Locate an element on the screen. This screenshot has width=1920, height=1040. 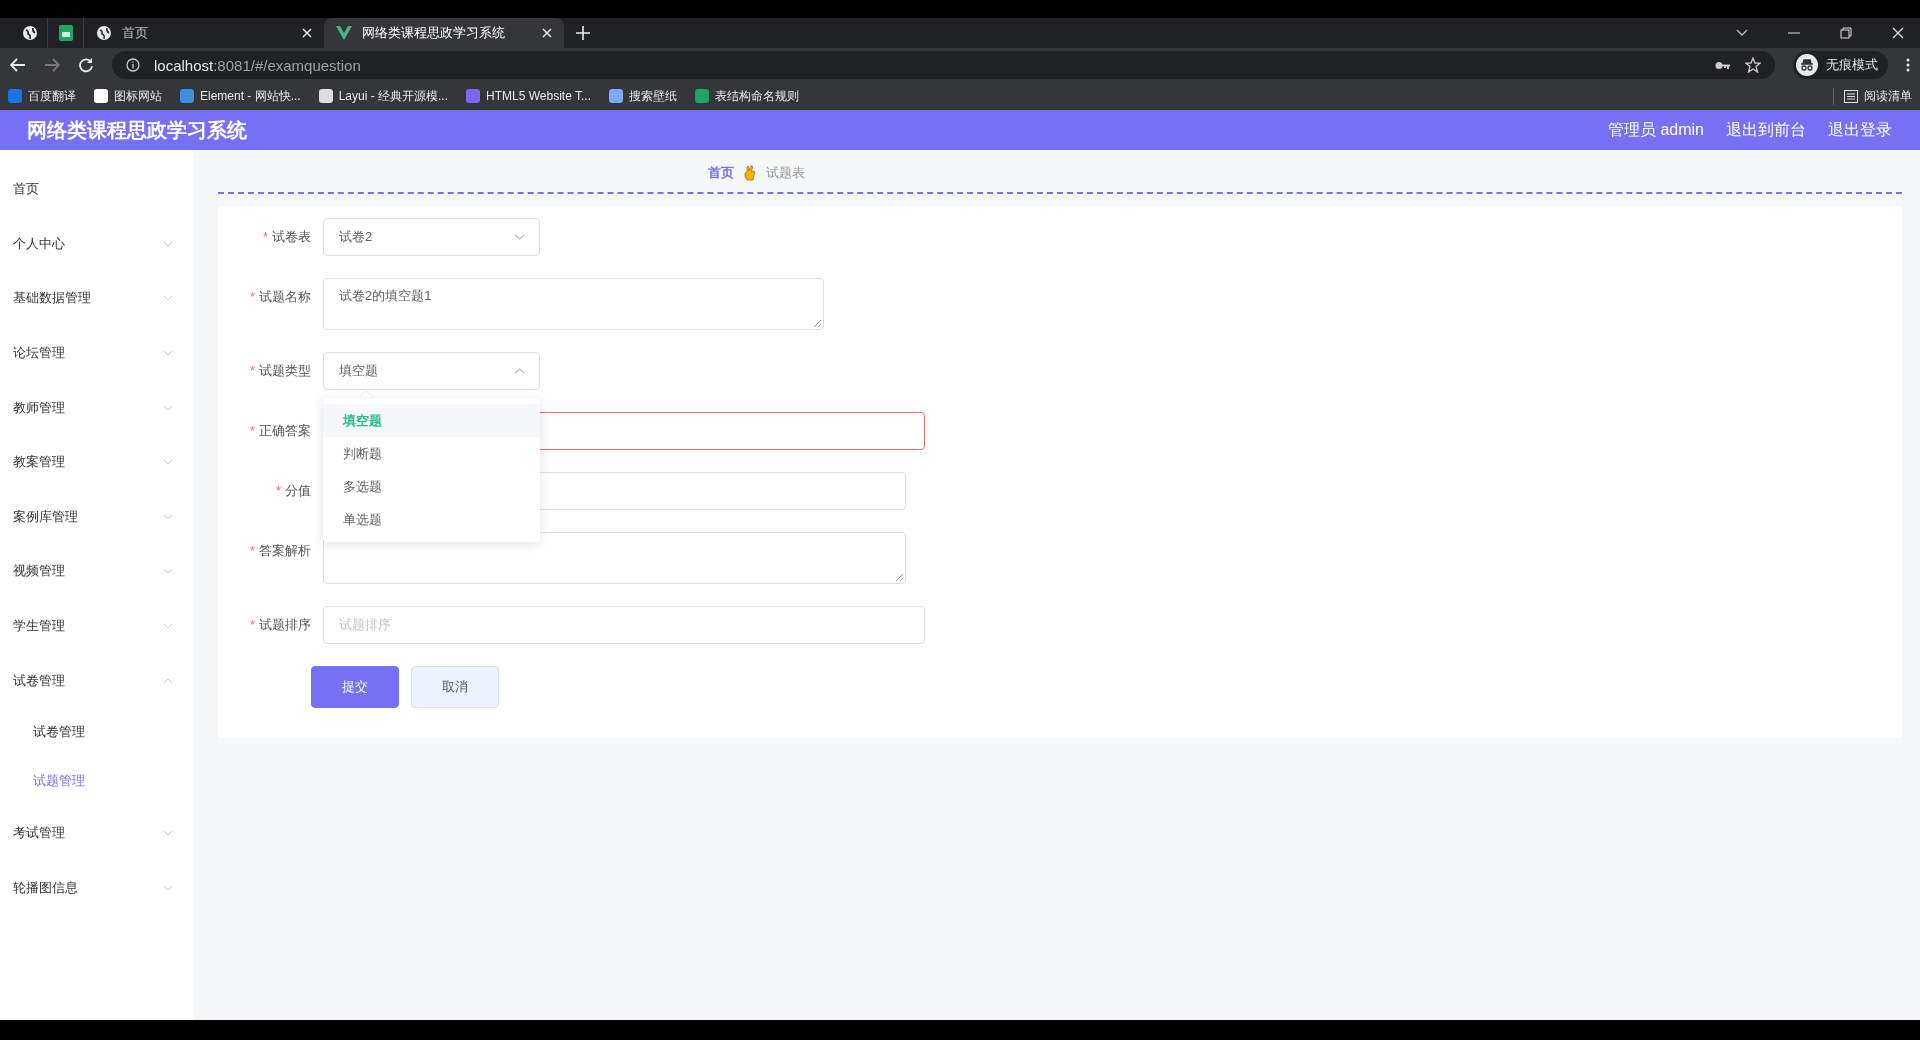
menu-item: 基础数据管理 is located at coordinates (96, 298).